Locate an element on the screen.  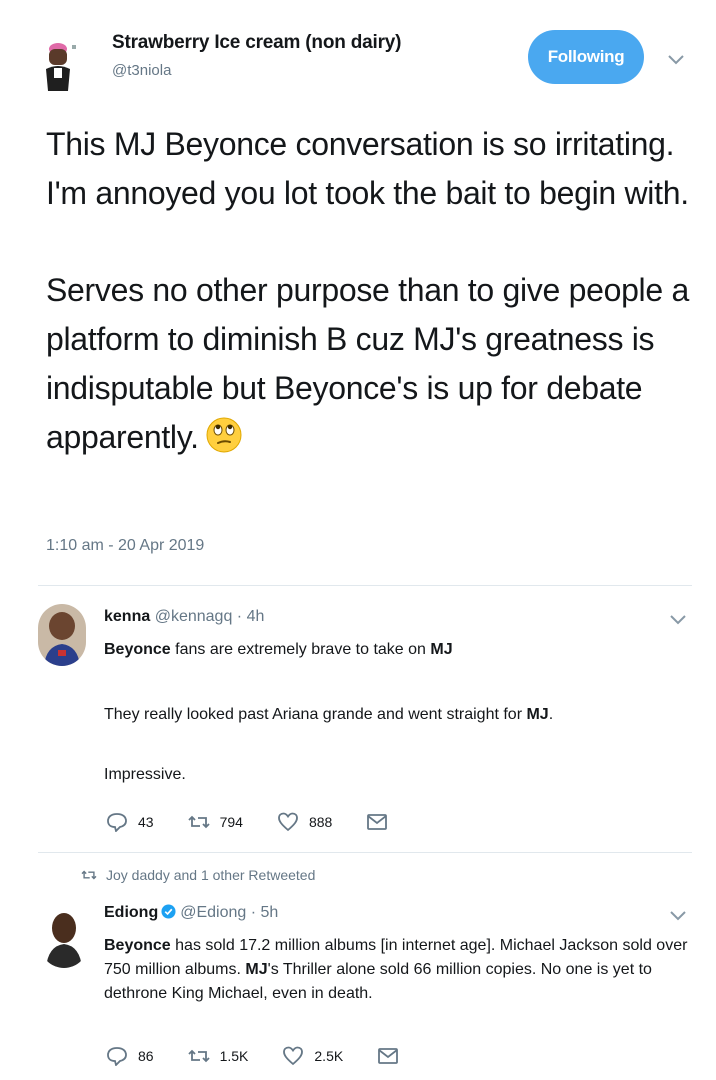
author-handle: @t3niola is located at coordinates (141, 70).